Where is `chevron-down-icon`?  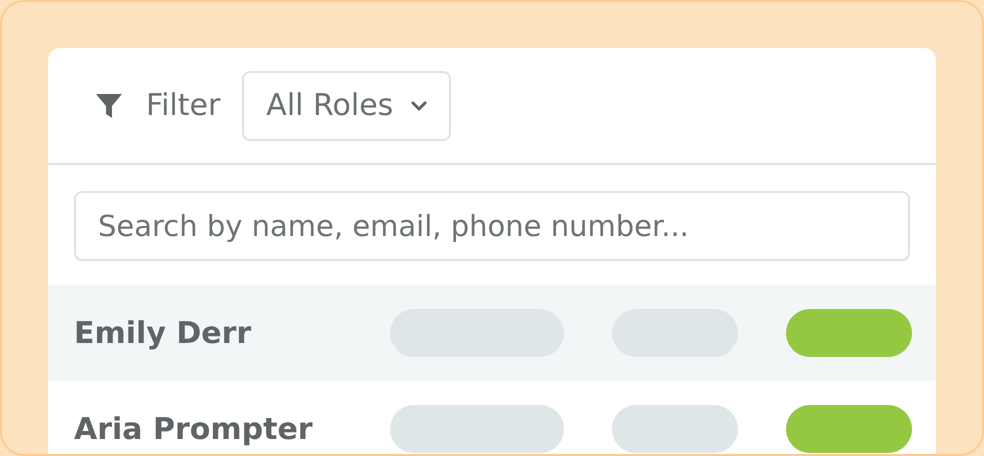 chevron-down-icon is located at coordinates (419, 105).